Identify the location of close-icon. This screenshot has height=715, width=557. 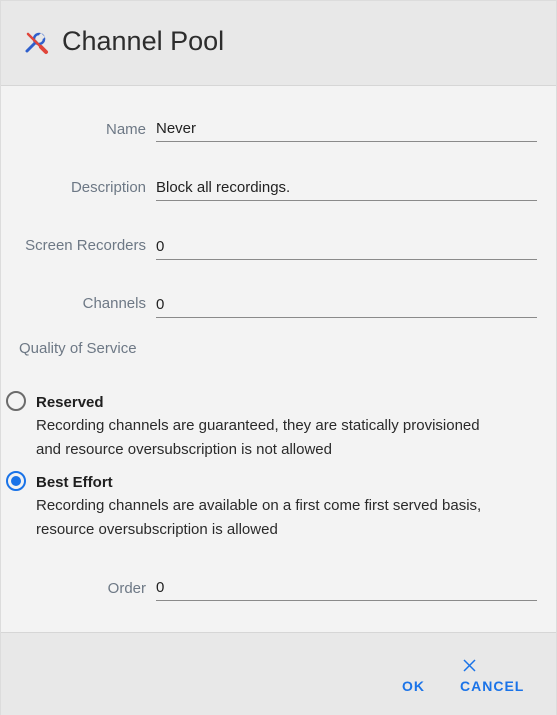
(469, 665).